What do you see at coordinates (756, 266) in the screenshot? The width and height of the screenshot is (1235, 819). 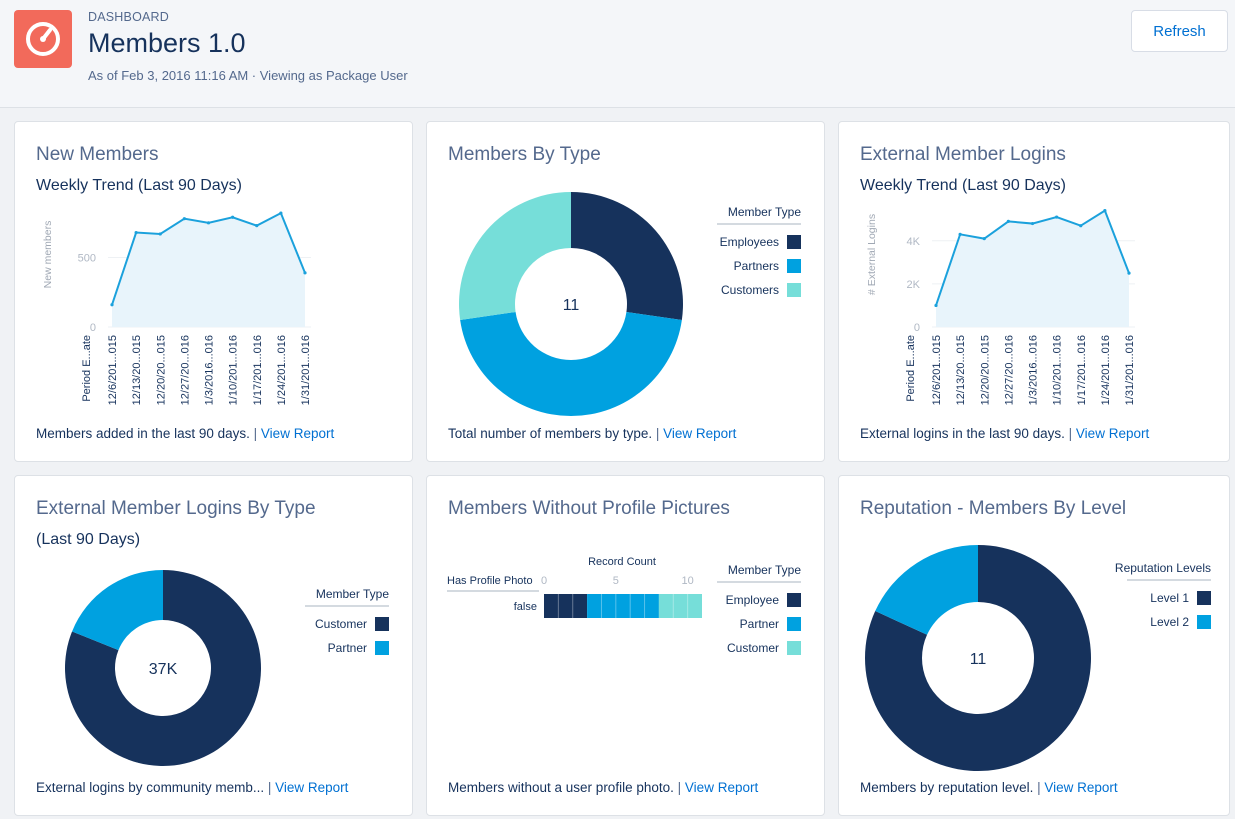 I see `legend-label: Partners` at bounding box center [756, 266].